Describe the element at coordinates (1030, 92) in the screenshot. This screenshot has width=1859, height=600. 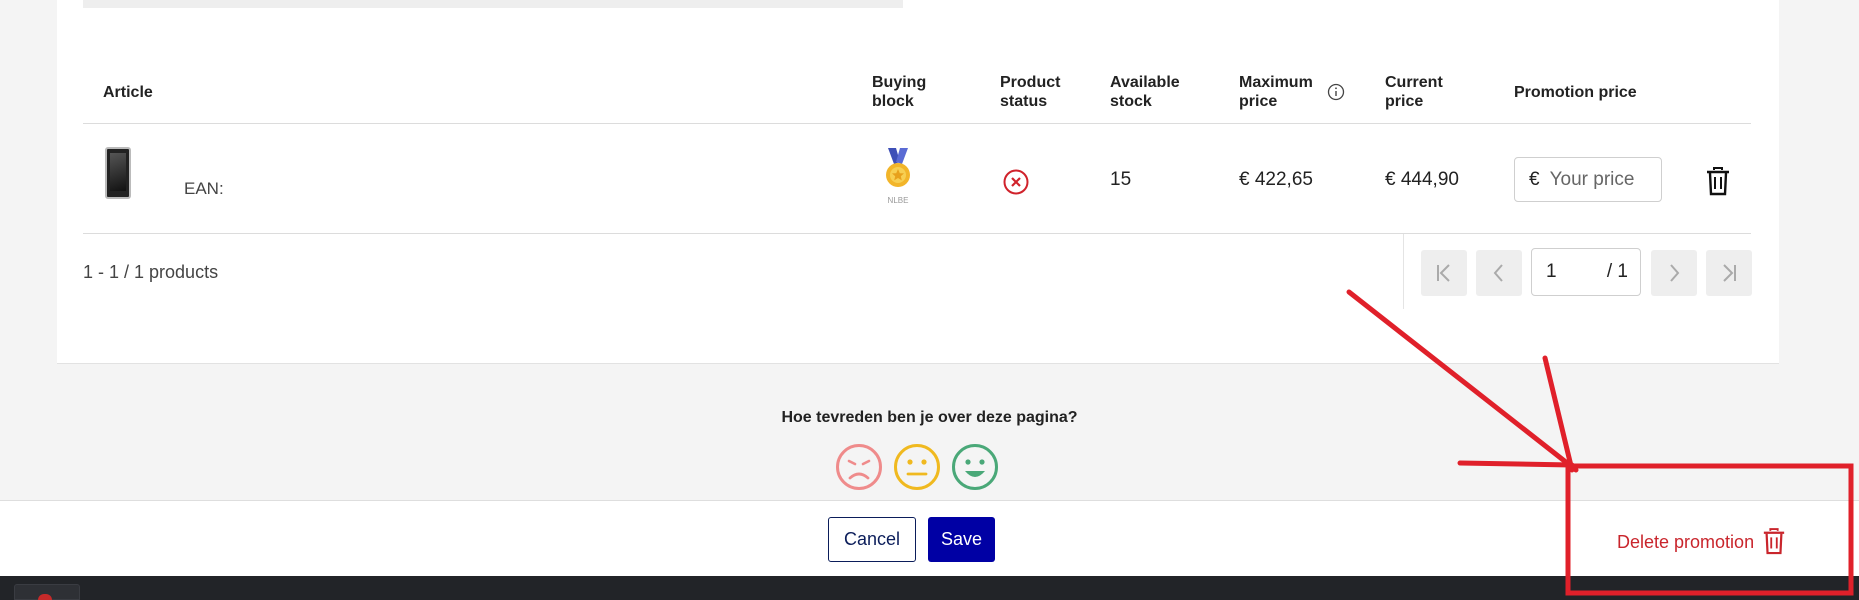
I see `header-product-status: Product status` at that location.